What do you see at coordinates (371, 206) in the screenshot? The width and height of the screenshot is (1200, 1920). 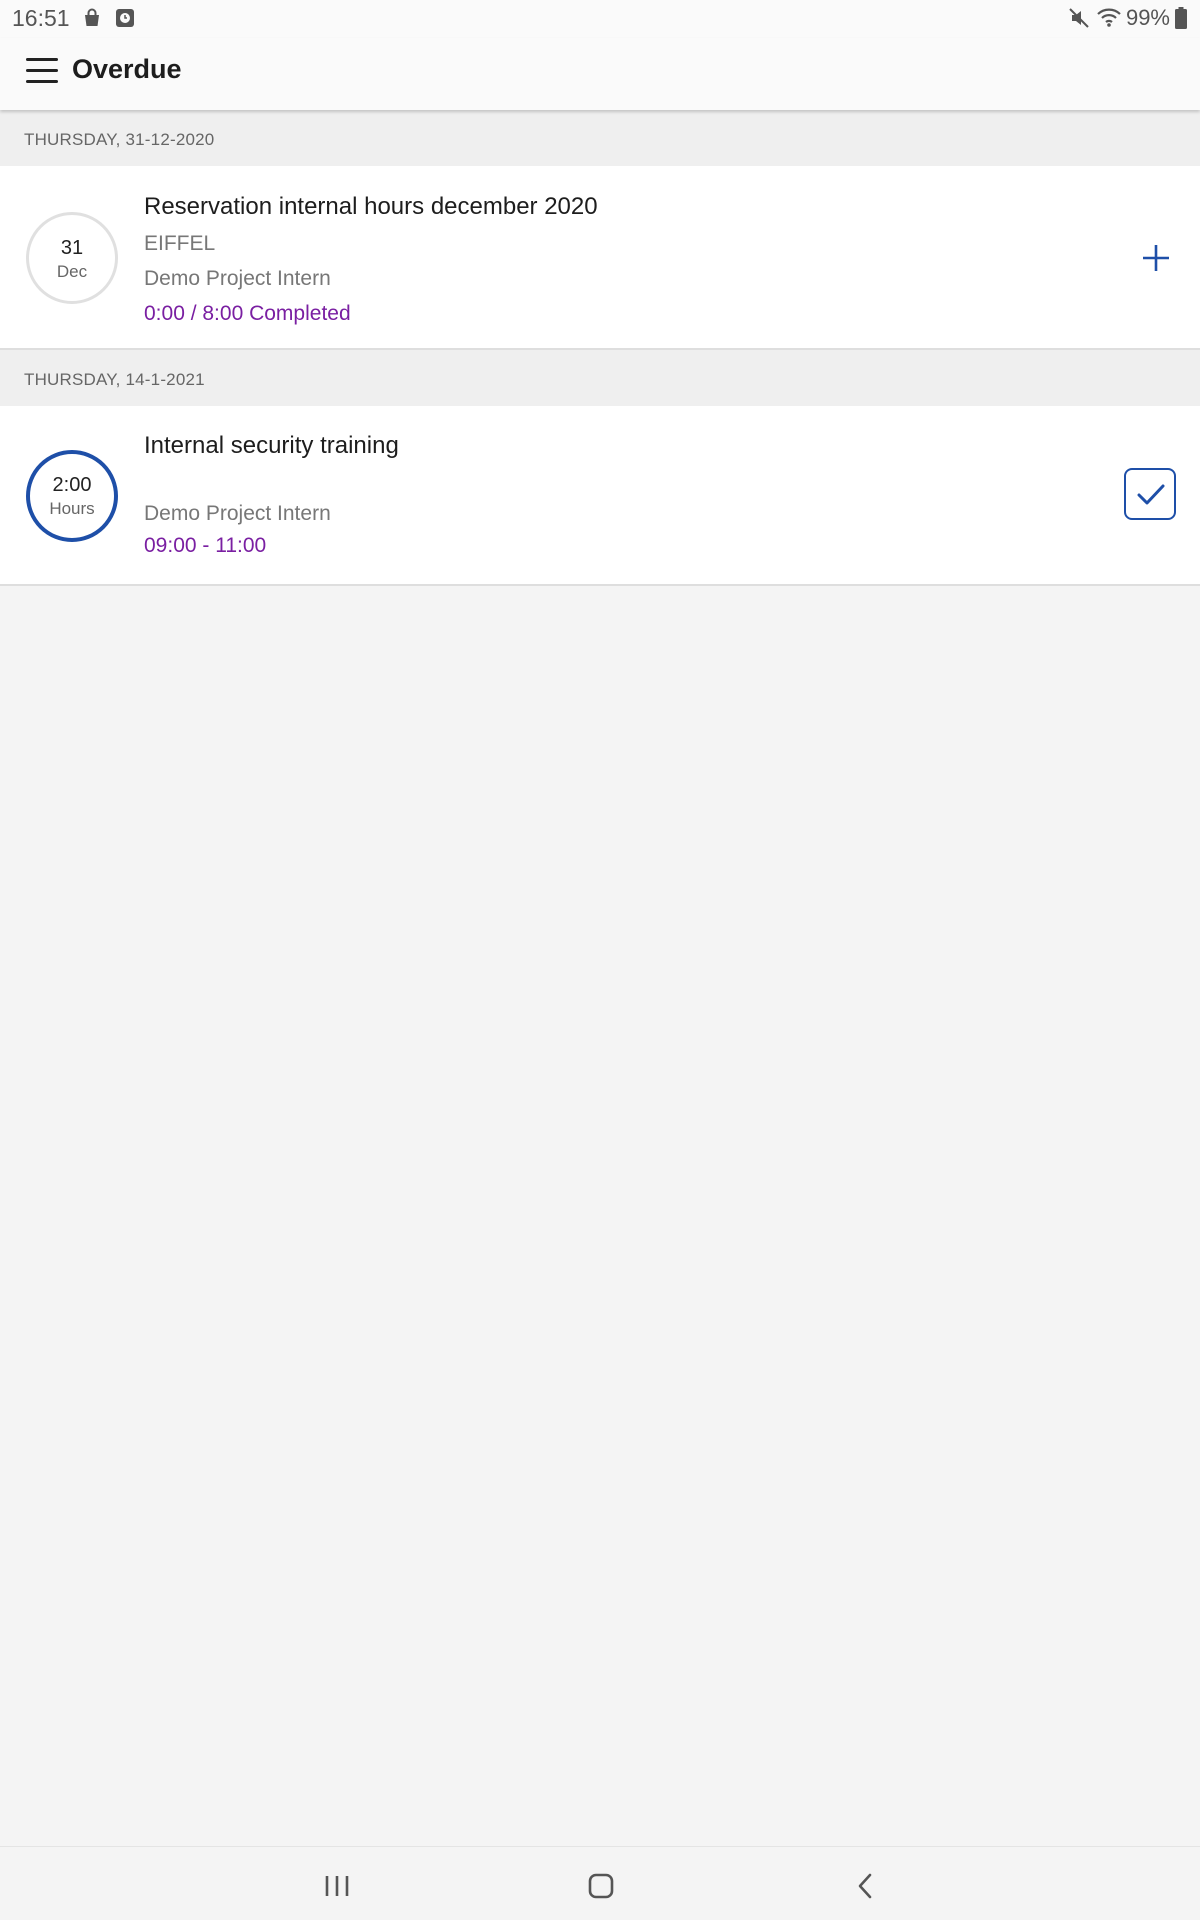 I see `item-title: Reservation internal hours december 2020` at bounding box center [371, 206].